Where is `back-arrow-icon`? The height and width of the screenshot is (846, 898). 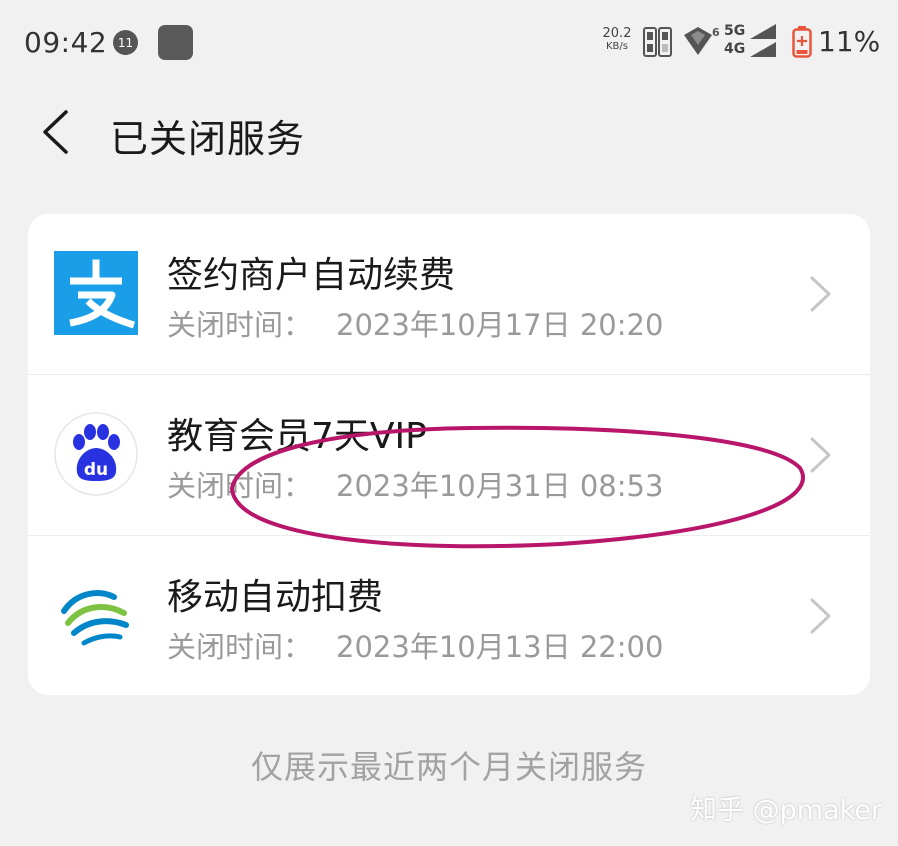 back-arrow-icon is located at coordinates (55, 132).